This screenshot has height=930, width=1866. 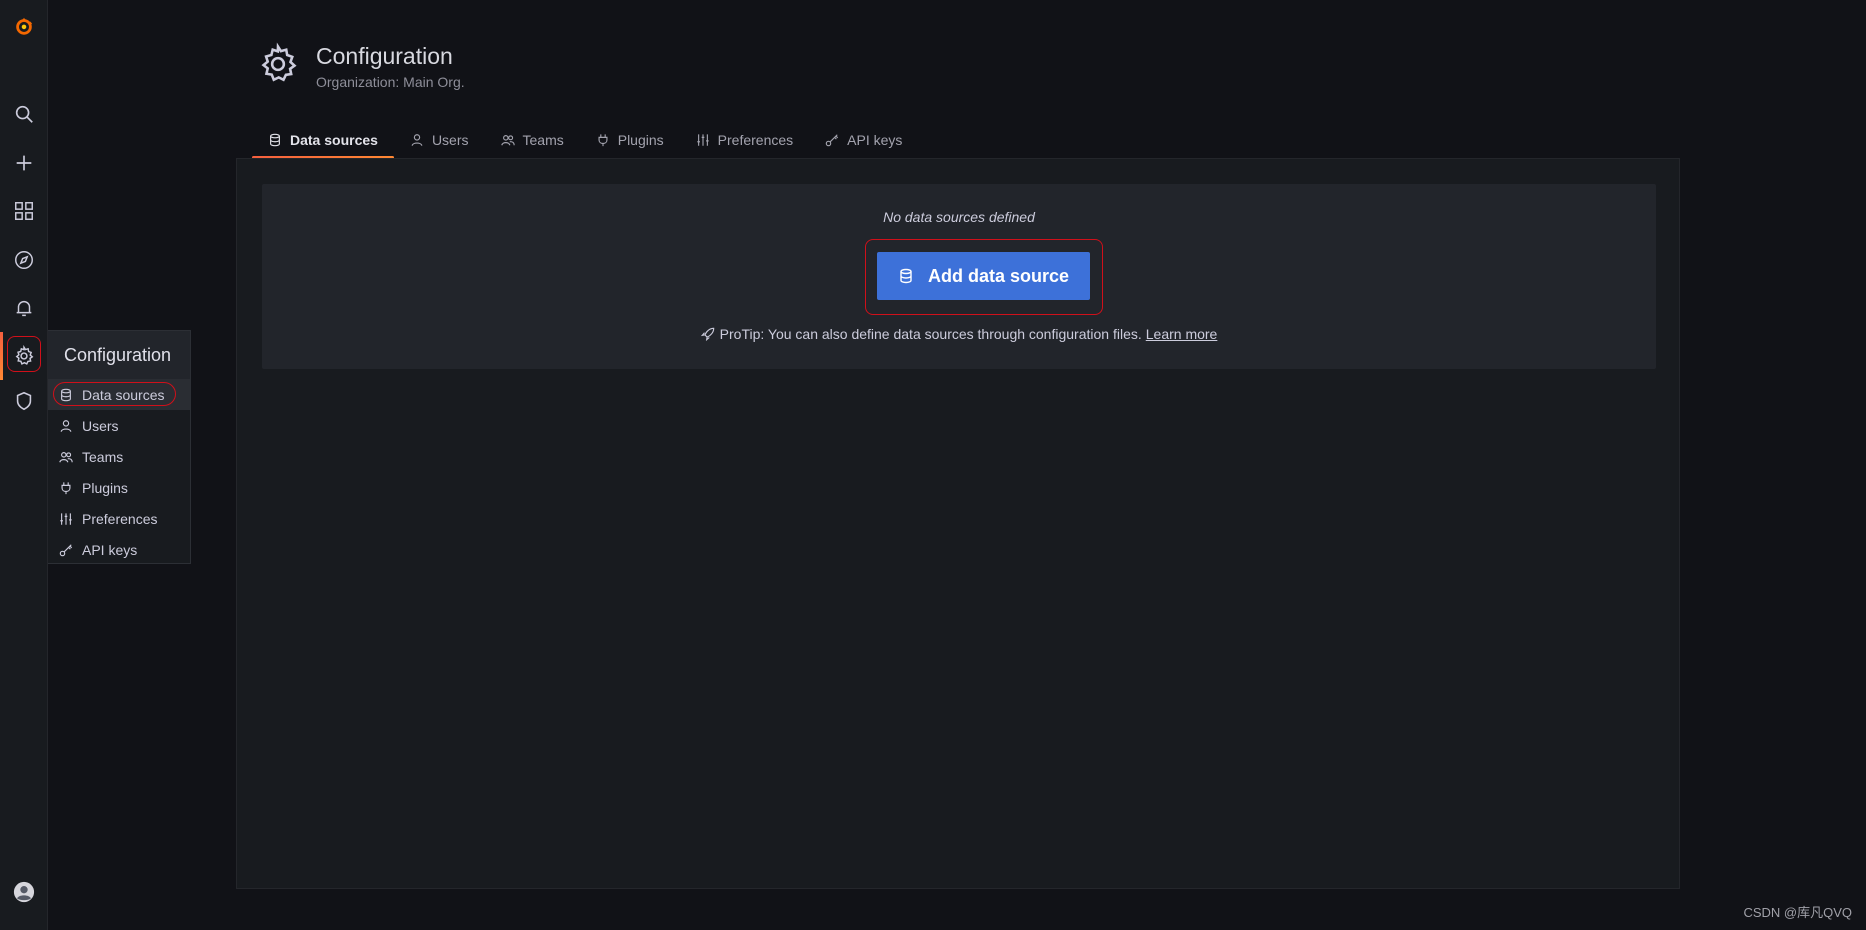 I want to click on flyout-title: Configuration, so click(x=119, y=355).